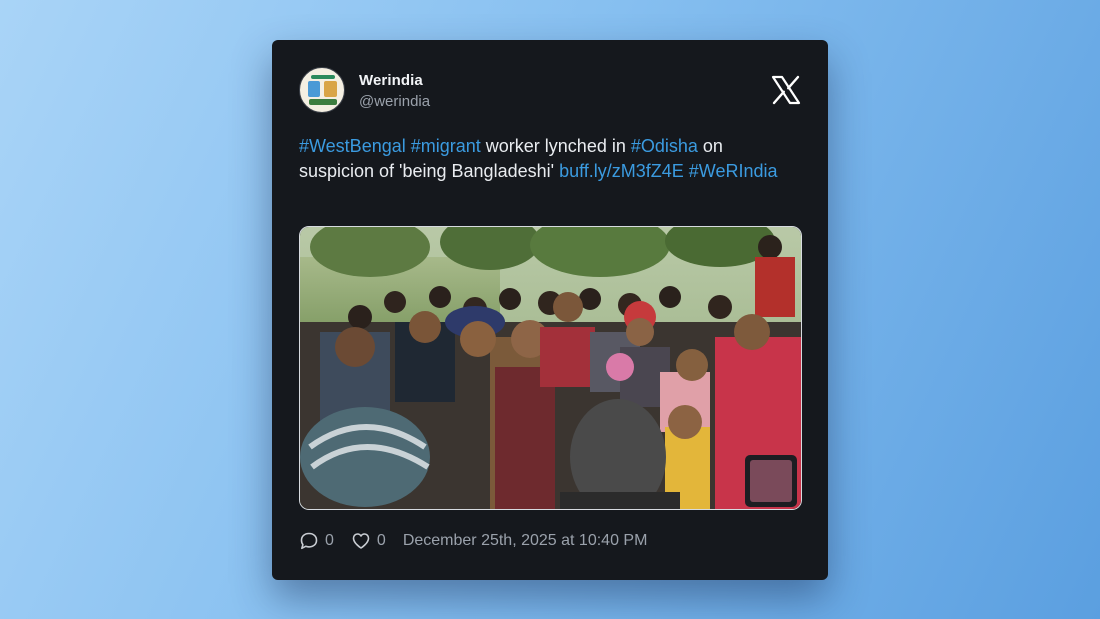 The height and width of the screenshot is (619, 1100). What do you see at coordinates (733, 171) in the screenshot?
I see `hashtag-link: #WeRIndia` at bounding box center [733, 171].